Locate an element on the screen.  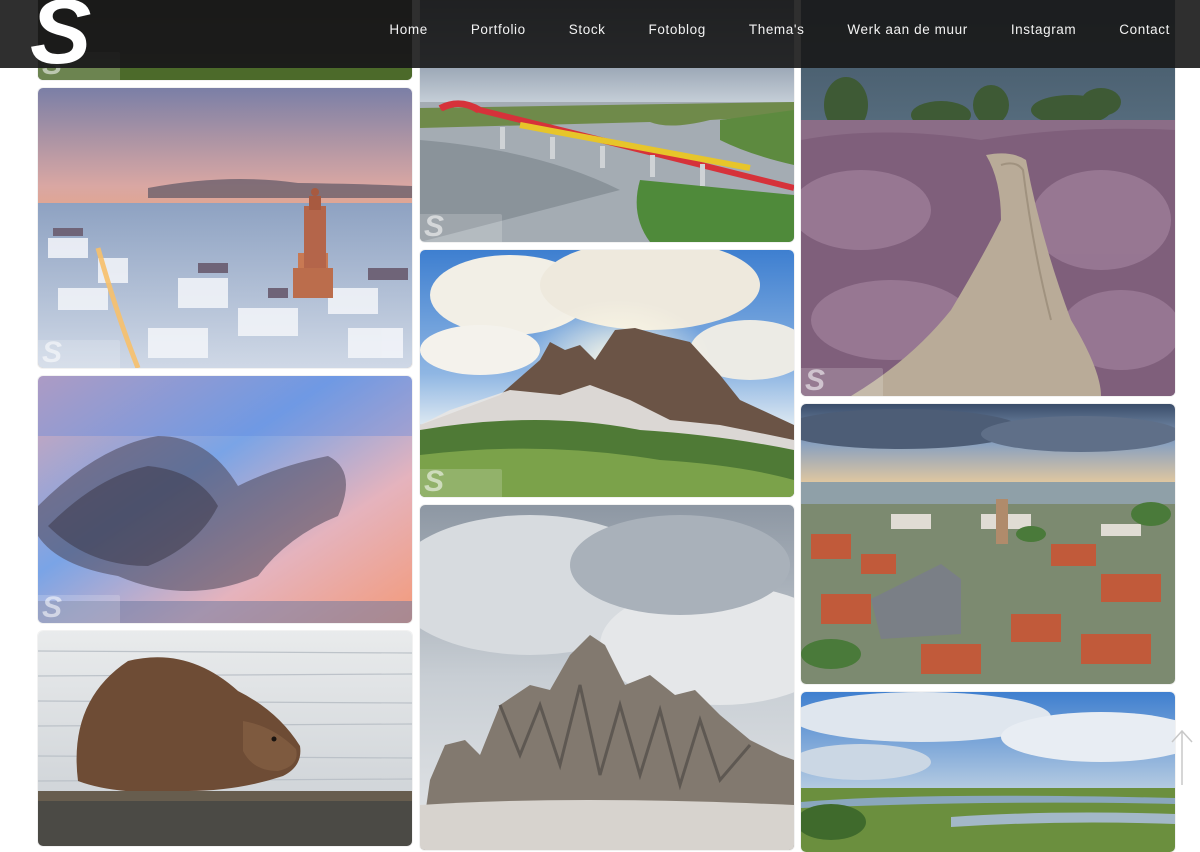
photo-cloudy-mountain is located at coordinates (607, 677).